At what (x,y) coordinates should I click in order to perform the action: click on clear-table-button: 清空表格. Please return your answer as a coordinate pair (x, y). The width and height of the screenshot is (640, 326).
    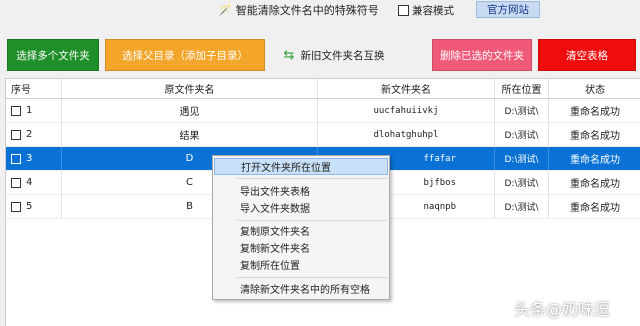
    Looking at the image, I should click on (587, 55).